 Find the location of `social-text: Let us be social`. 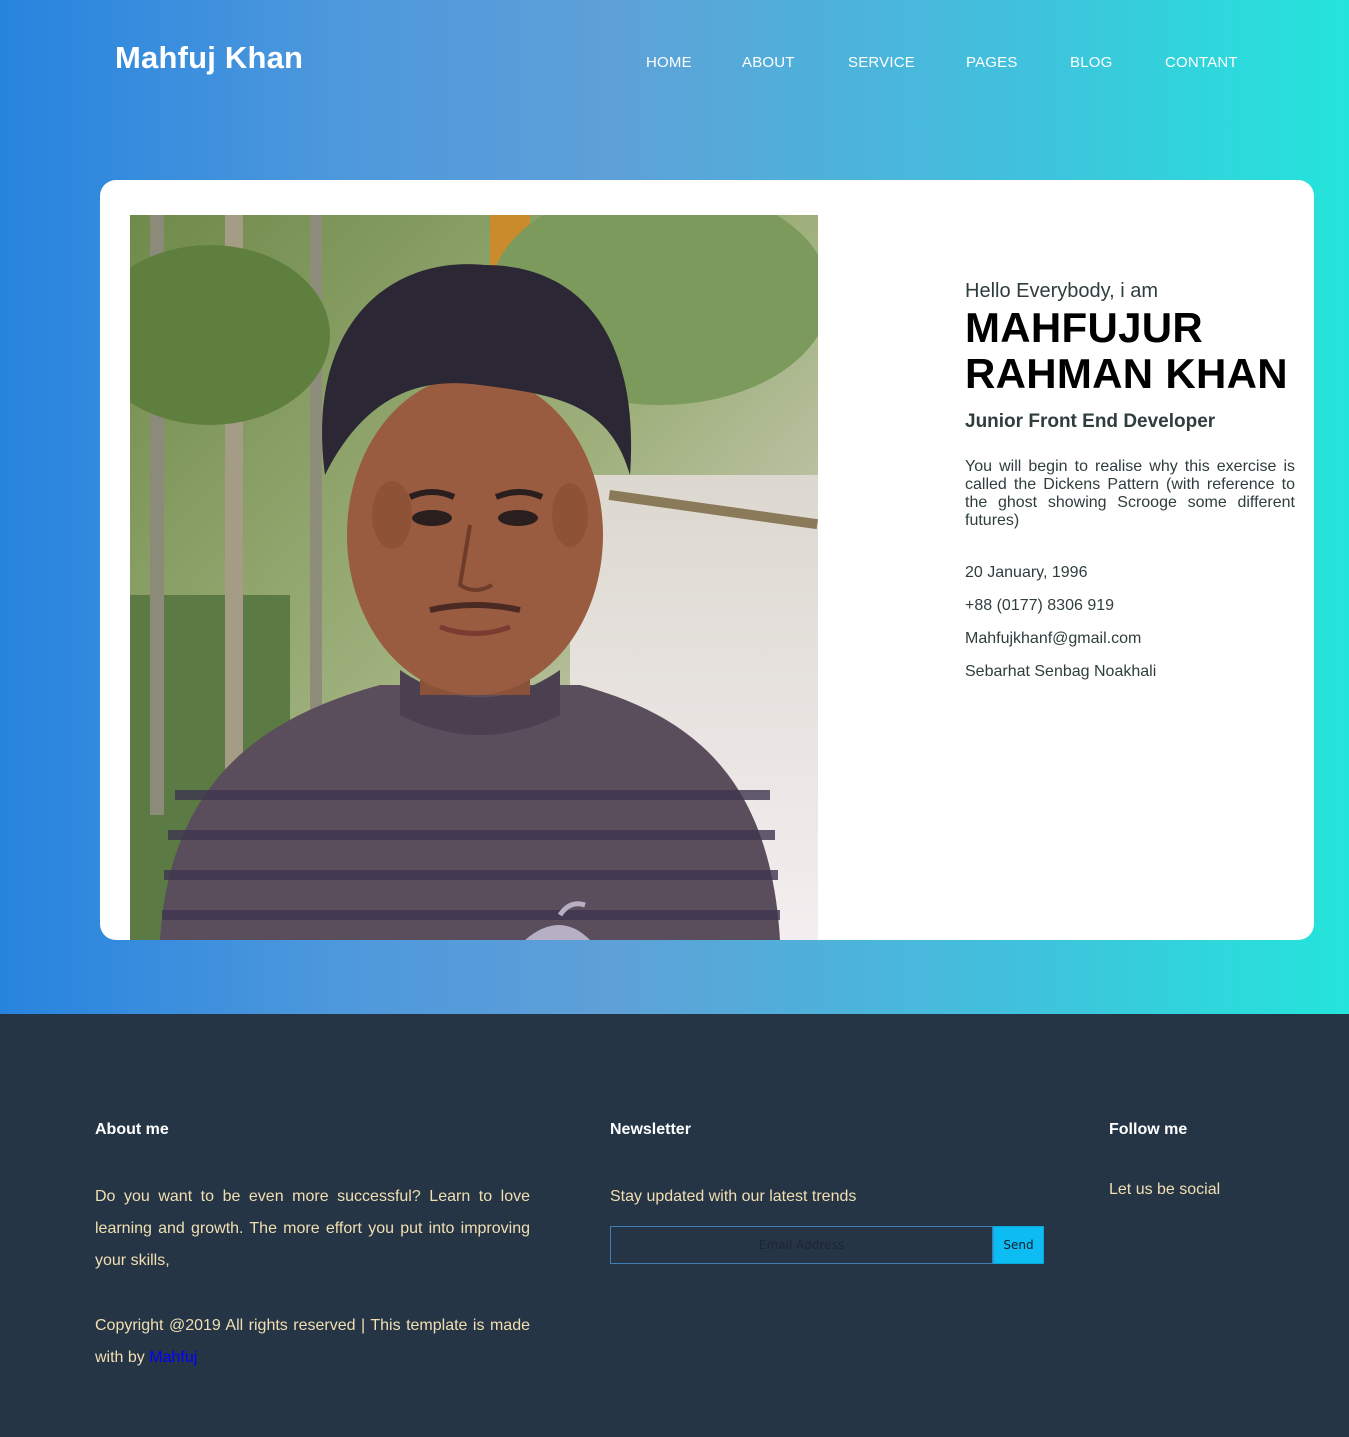

social-text: Let us be social is located at coordinates (1165, 1189).